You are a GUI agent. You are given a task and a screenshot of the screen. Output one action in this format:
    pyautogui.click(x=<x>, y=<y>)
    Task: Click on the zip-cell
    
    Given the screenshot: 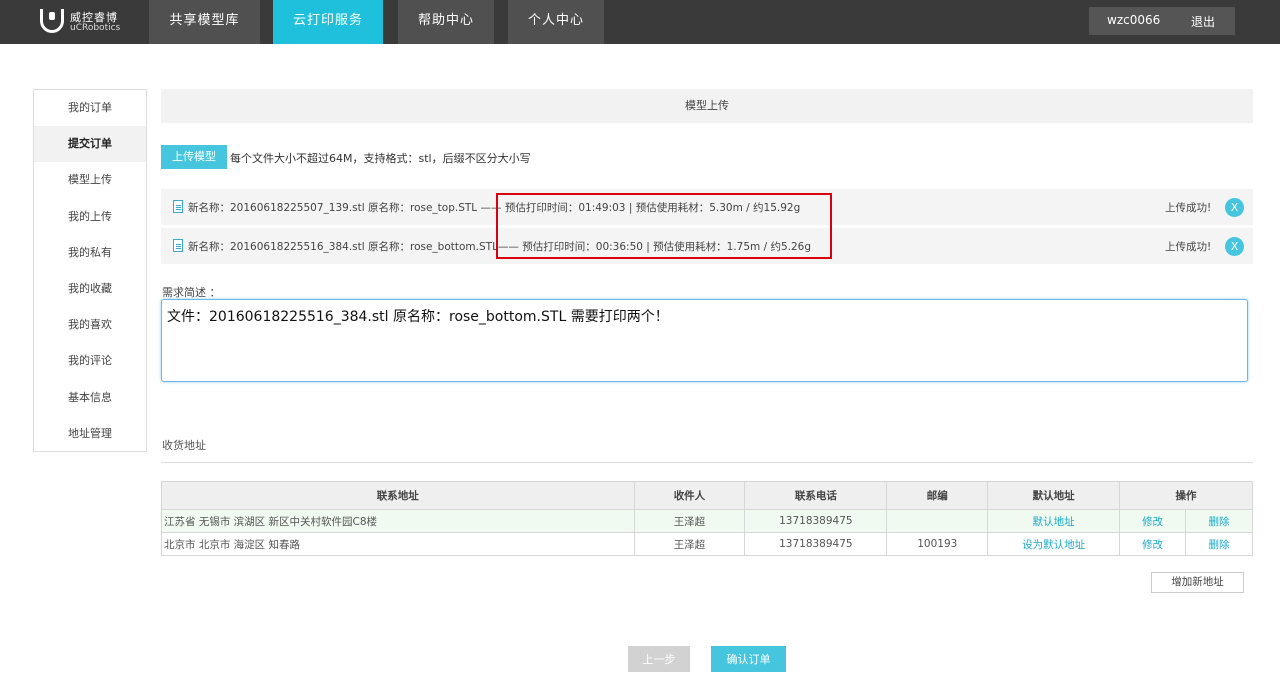 What is the action you would take?
    pyautogui.click(x=937, y=521)
    